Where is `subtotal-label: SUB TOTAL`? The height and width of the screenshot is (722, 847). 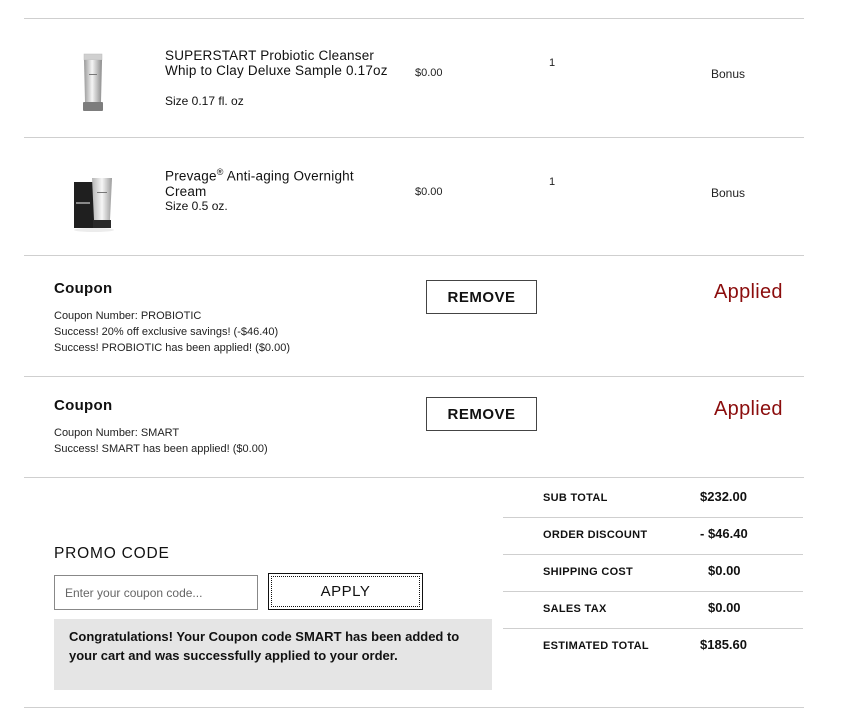
subtotal-label: SUB TOTAL is located at coordinates (575, 498).